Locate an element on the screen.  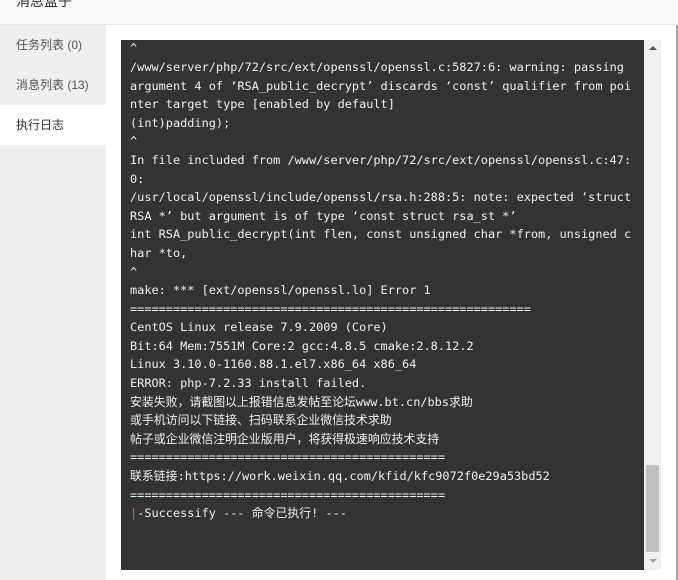
log-line: (int)padding); is located at coordinates (180, 122).